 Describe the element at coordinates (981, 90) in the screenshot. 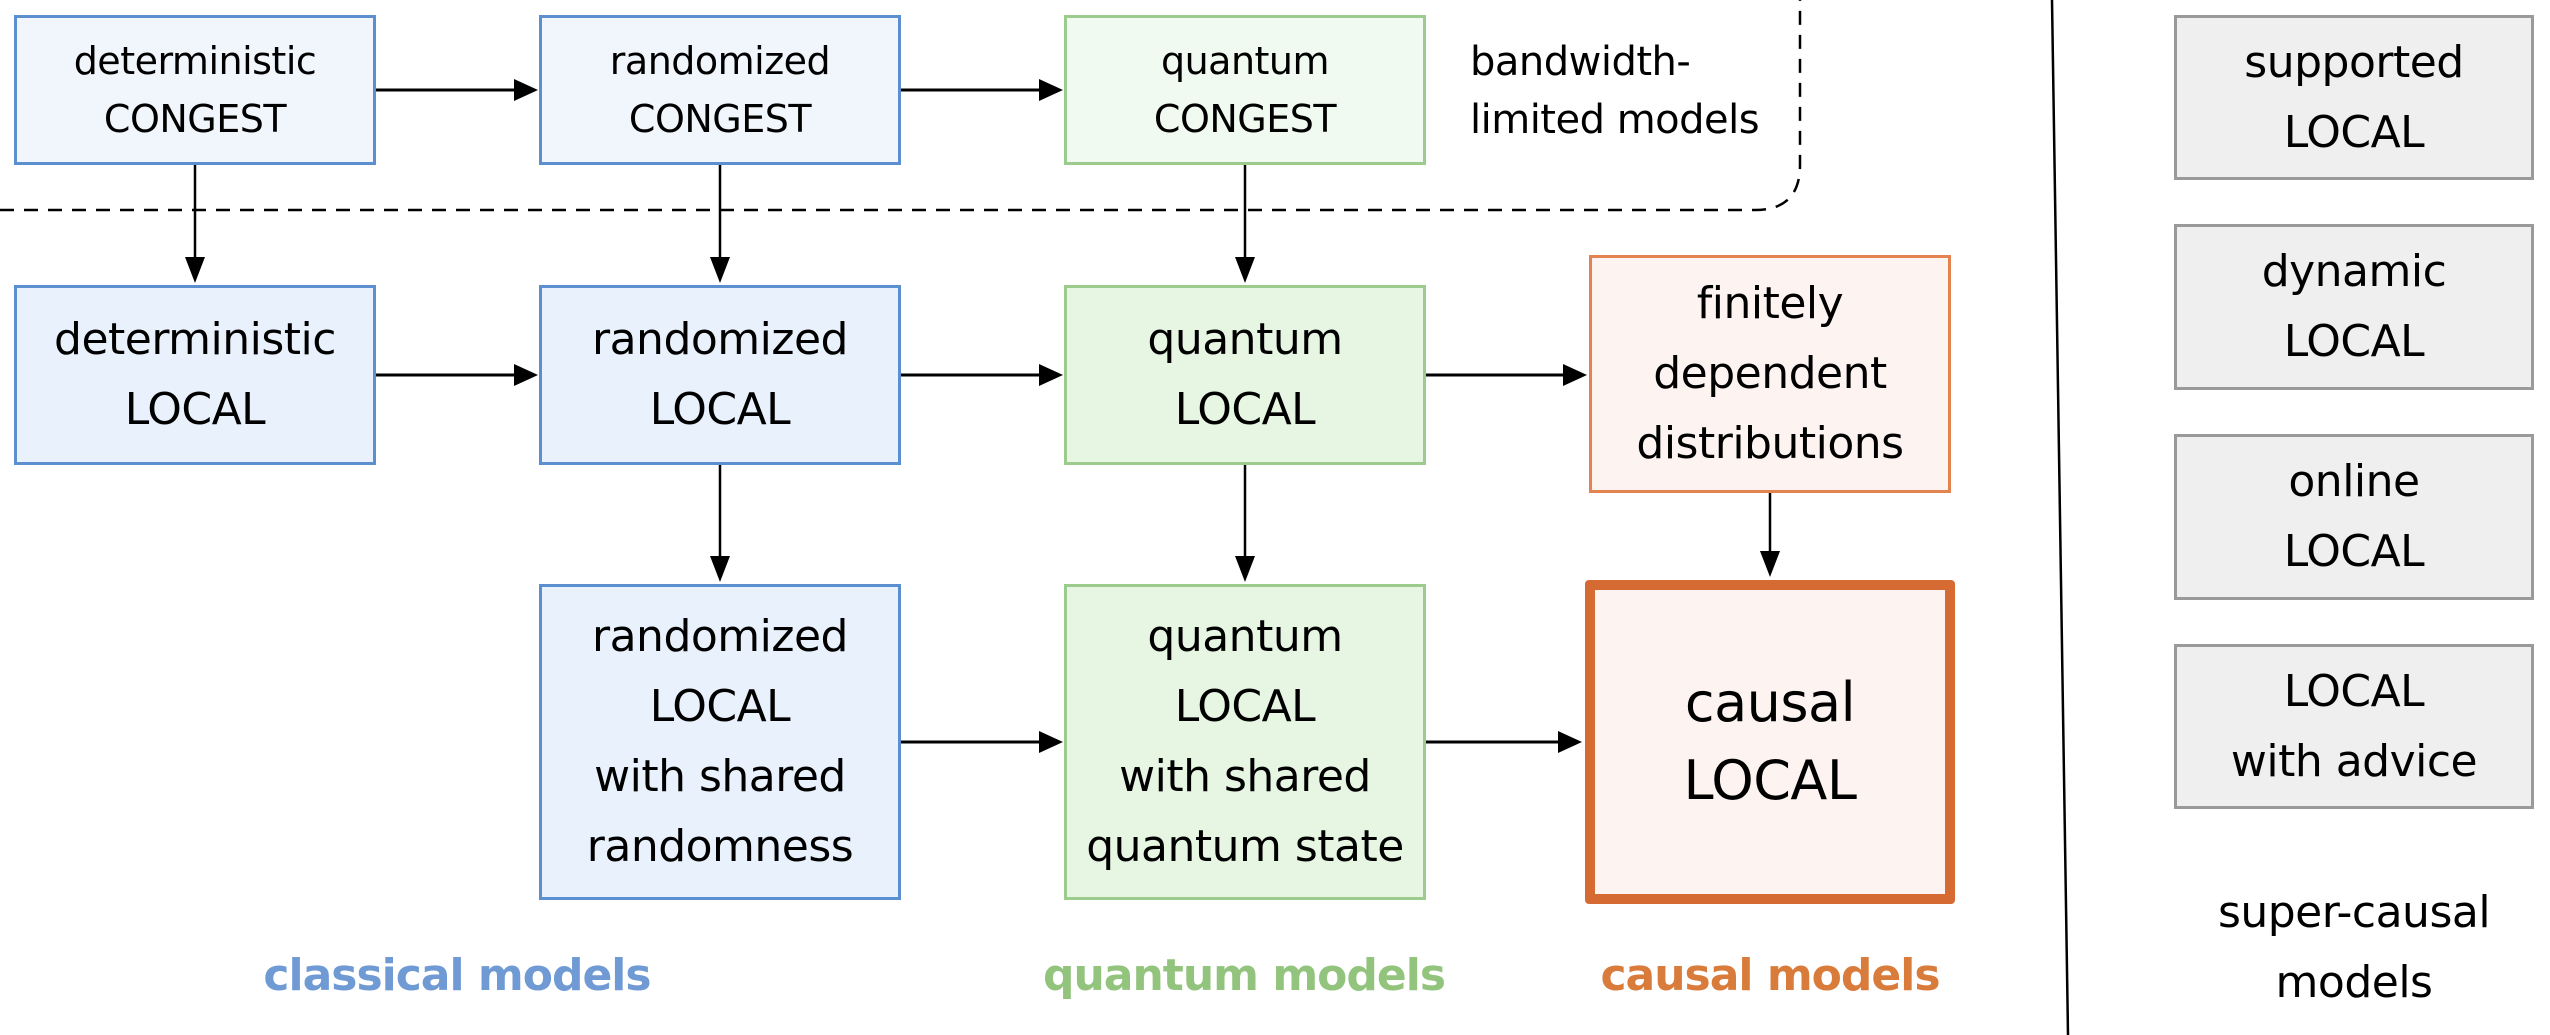

I see `edge-rand-congest-to-quant-congest` at that location.